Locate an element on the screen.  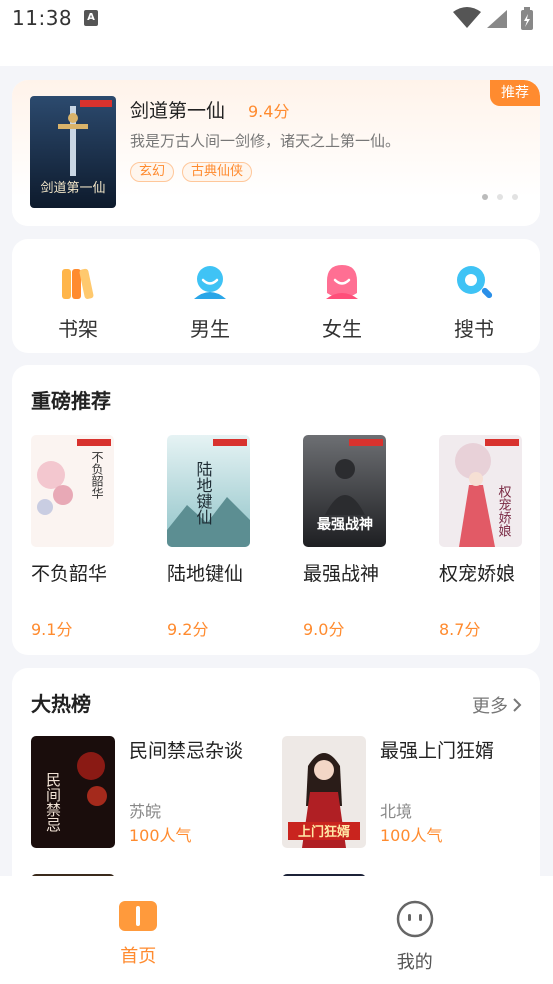
book-cover: 陆地键仙 is located at coordinates (208, 491).